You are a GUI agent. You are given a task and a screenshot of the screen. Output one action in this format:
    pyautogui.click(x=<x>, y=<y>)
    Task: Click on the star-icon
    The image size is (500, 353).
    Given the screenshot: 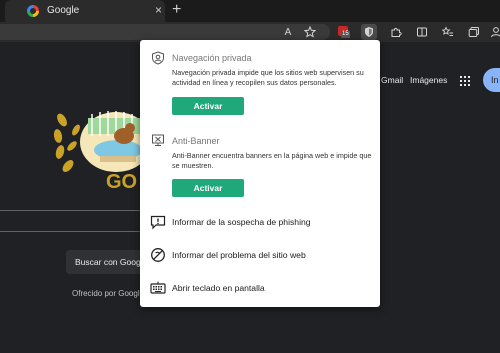 What is the action you would take?
    pyautogui.click(x=310, y=32)
    